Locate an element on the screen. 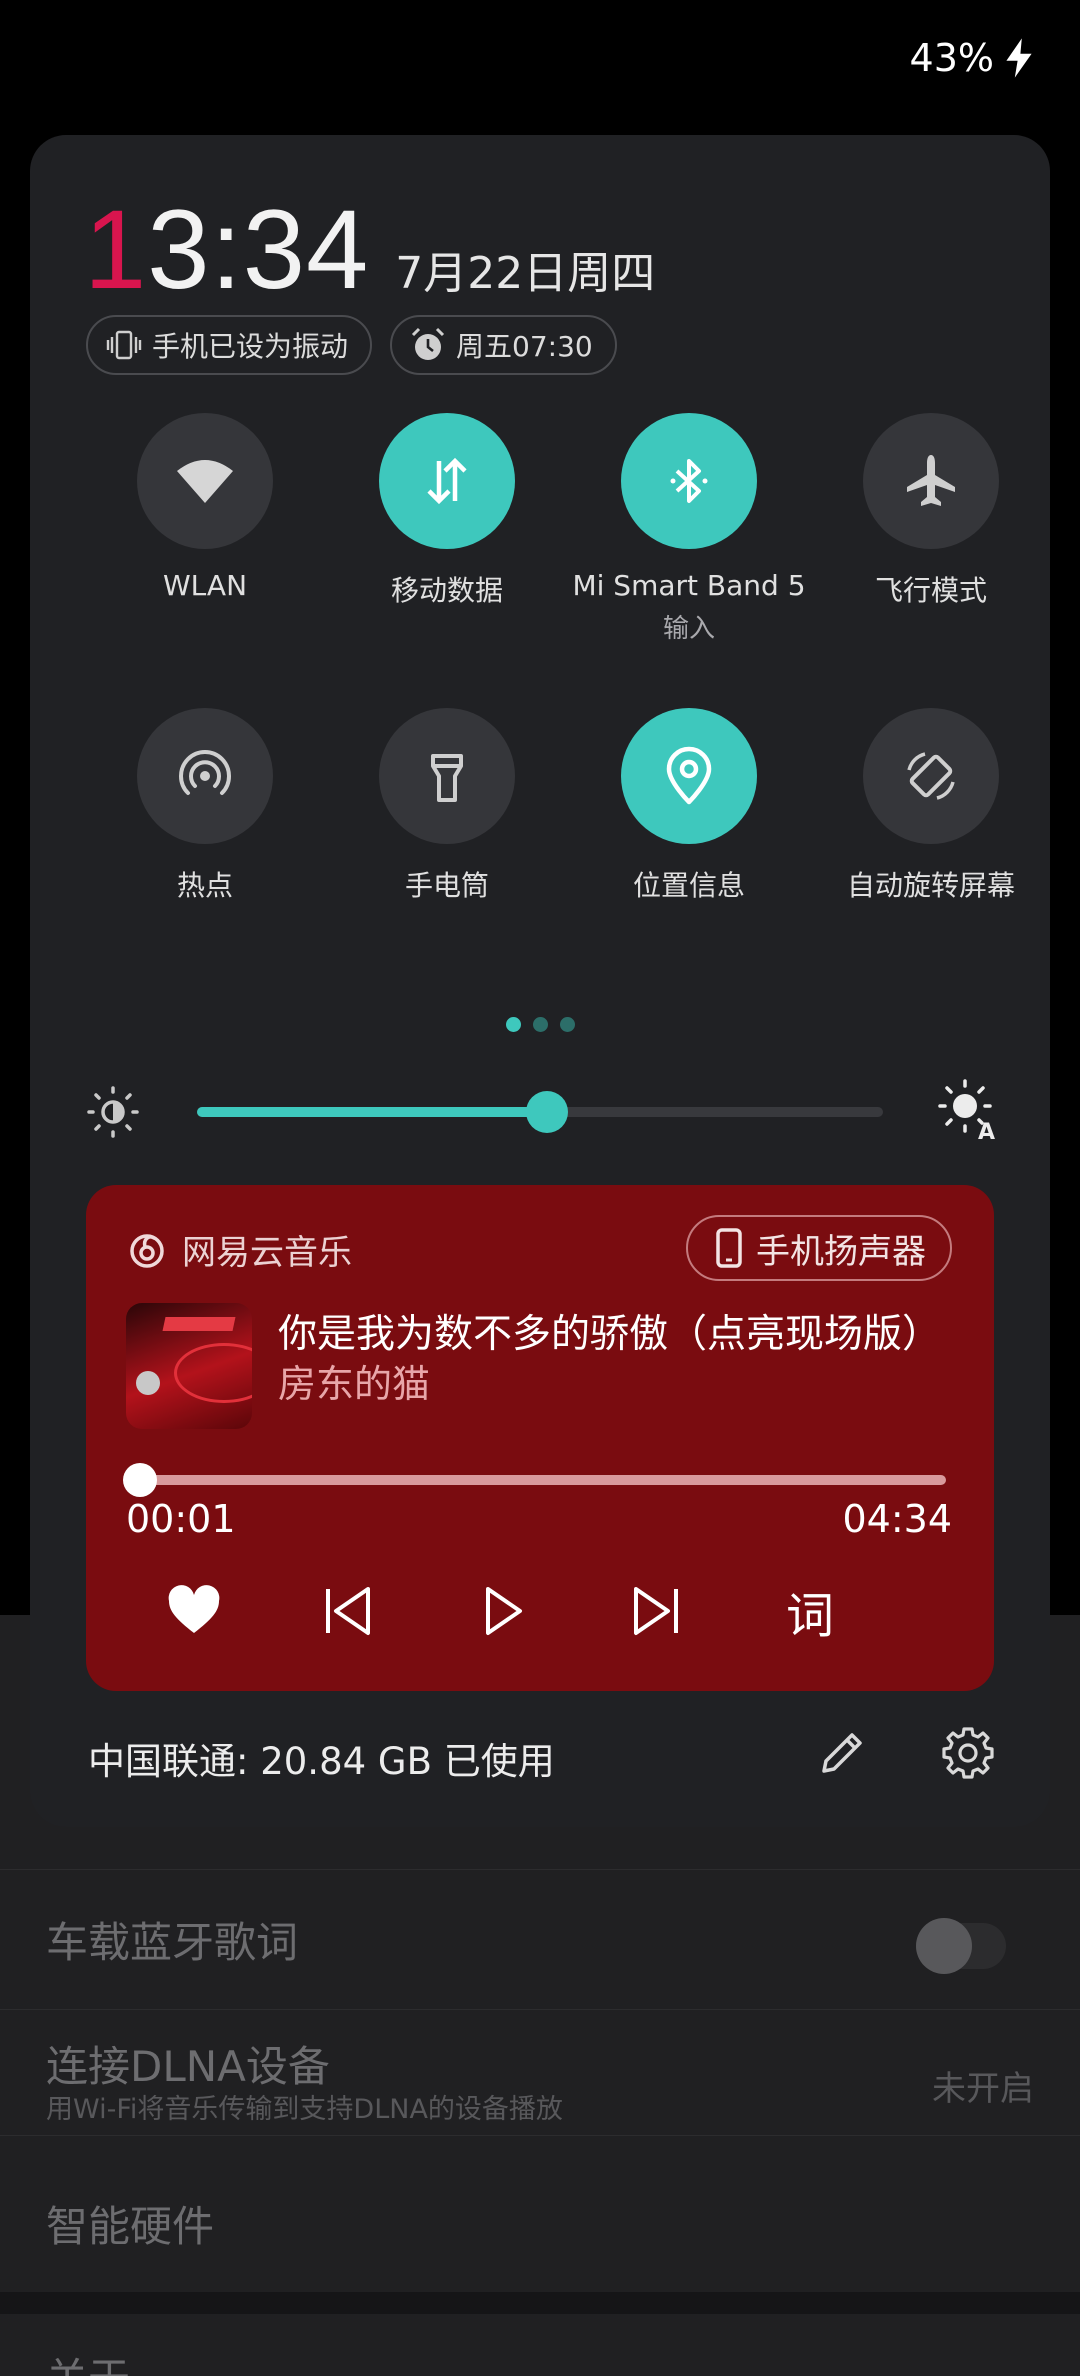  tile-mobile-data-button is located at coordinates (447, 481).